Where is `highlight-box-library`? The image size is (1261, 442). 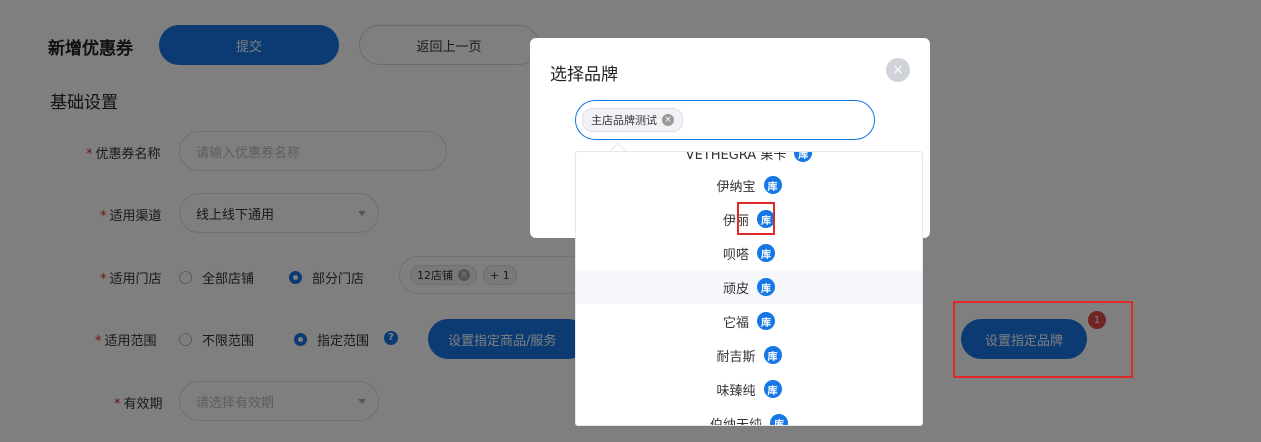
highlight-box-library is located at coordinates (756, 218).